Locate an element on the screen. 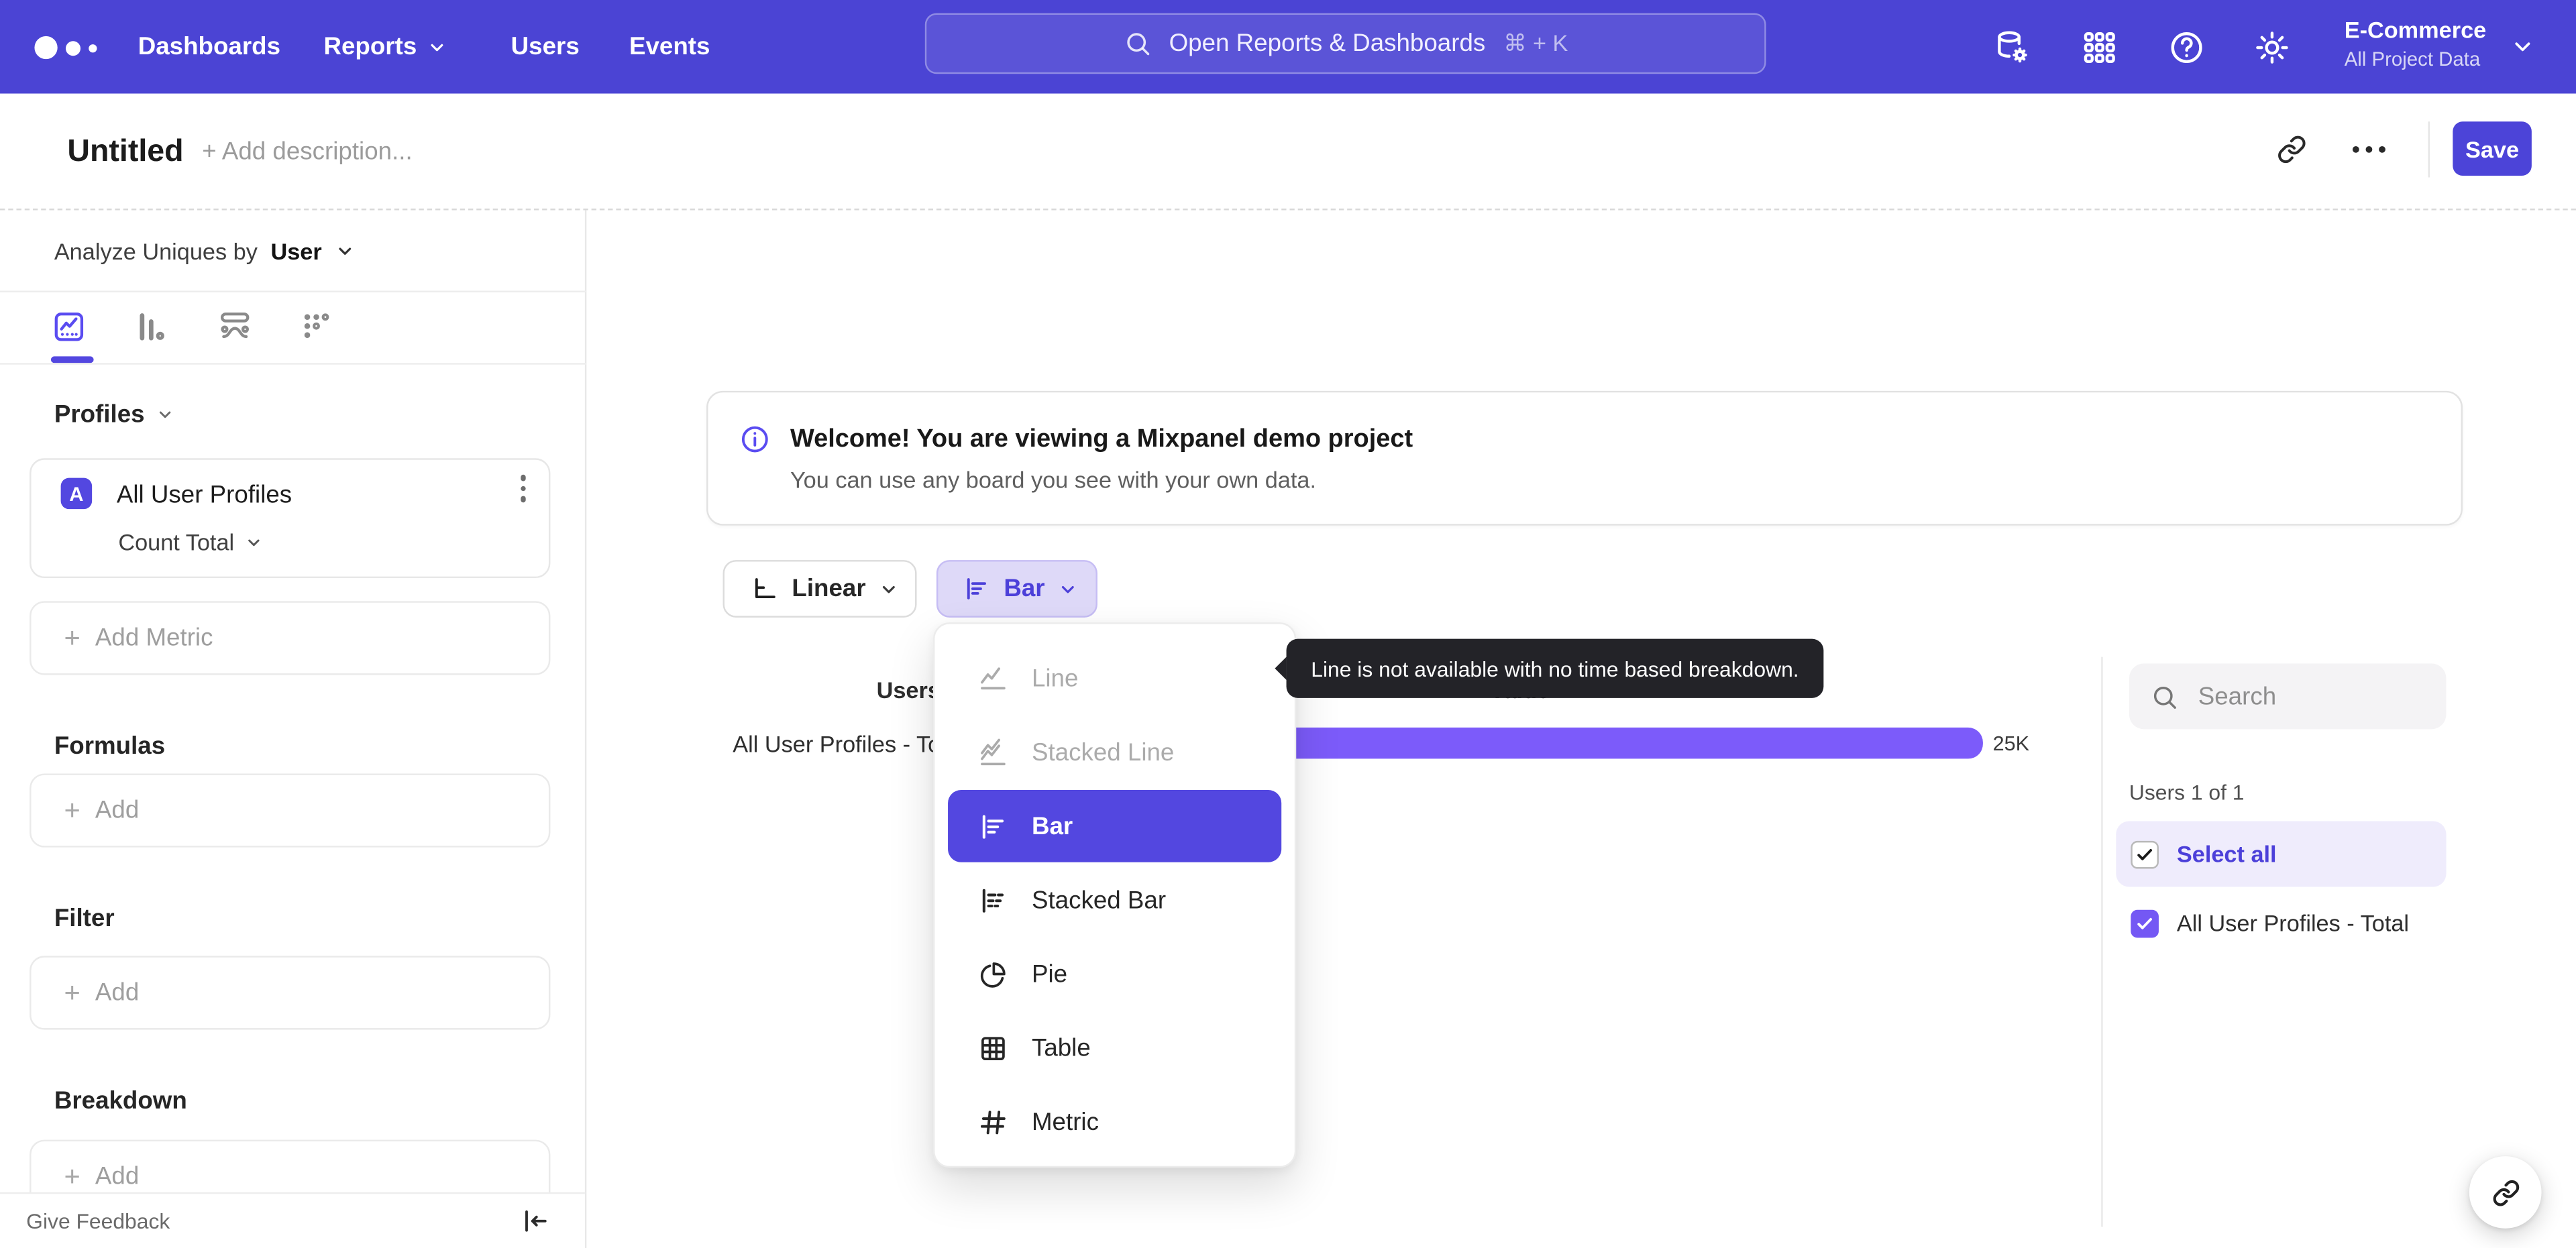  nav-events: Events is located at coordinates (669, 47).